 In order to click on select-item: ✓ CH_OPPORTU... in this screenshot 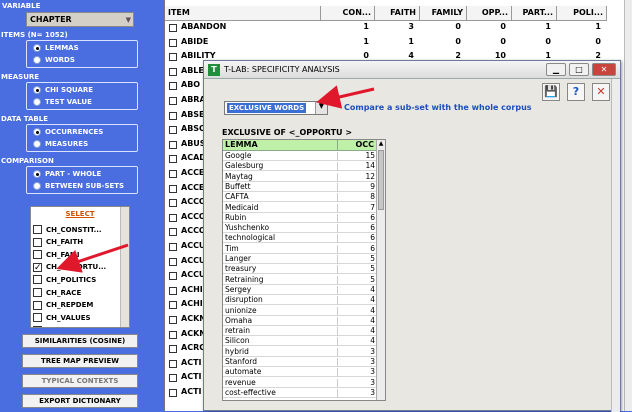, I will do `click(69, 267)`.